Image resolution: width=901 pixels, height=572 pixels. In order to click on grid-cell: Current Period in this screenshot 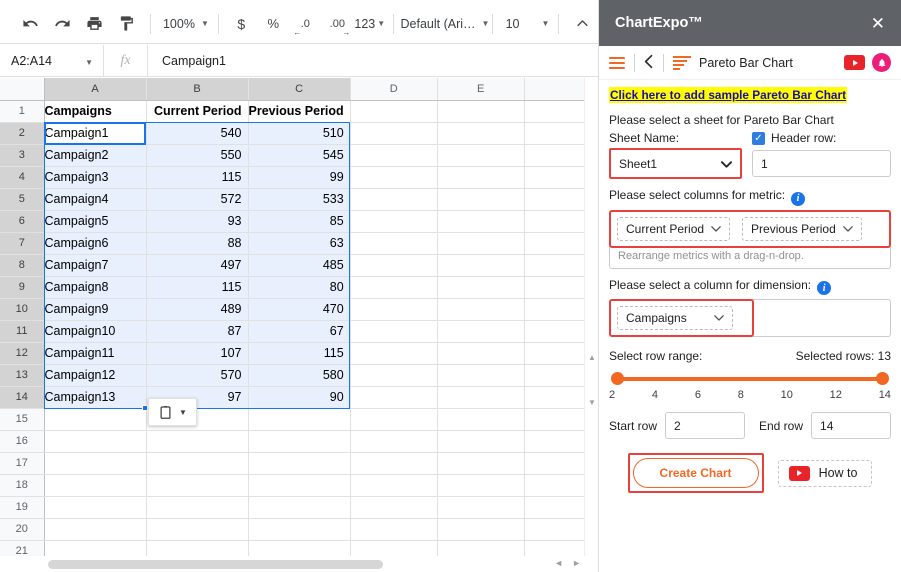, I will do `click(197, 111)`.